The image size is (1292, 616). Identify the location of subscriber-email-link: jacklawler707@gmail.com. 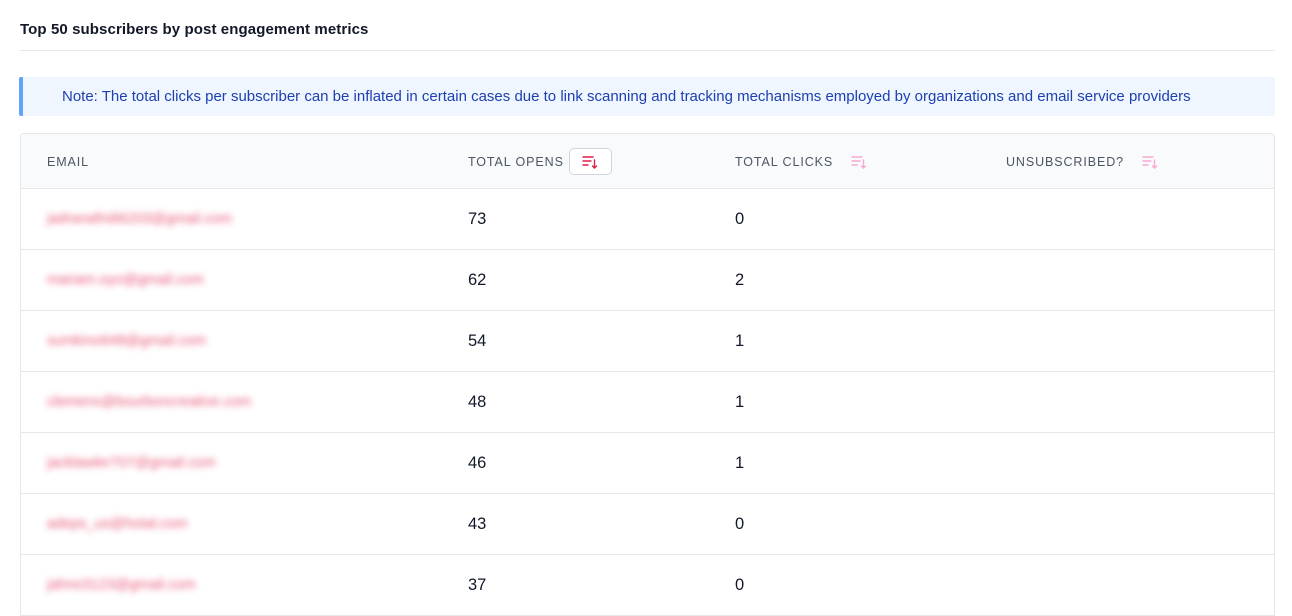
(131, 463).